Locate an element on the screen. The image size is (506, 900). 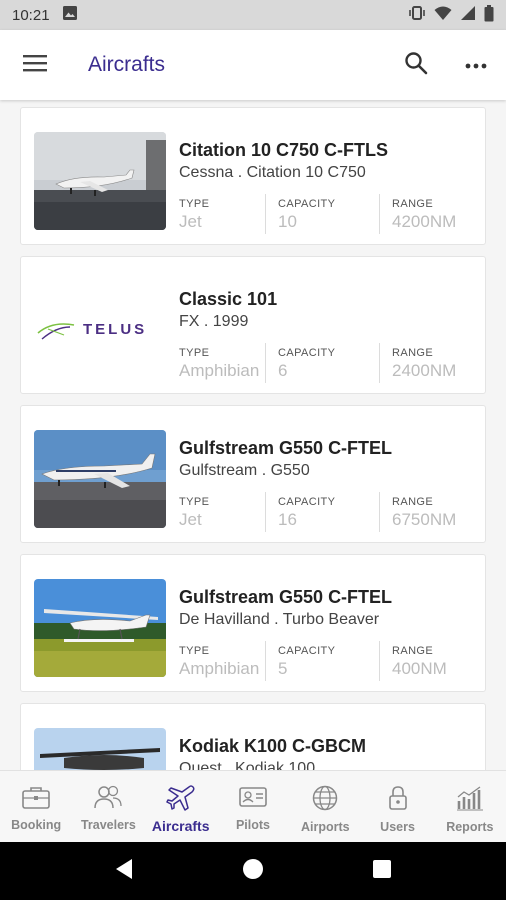
range-value: 6750NM is located at coordinates (424, 519).